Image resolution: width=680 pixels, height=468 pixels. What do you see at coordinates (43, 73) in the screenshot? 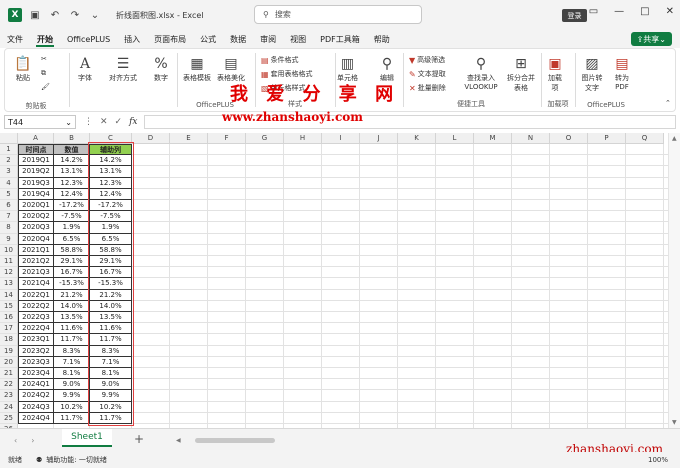
I see `copy-icon: ⧉` at bounding box center [43, 73].